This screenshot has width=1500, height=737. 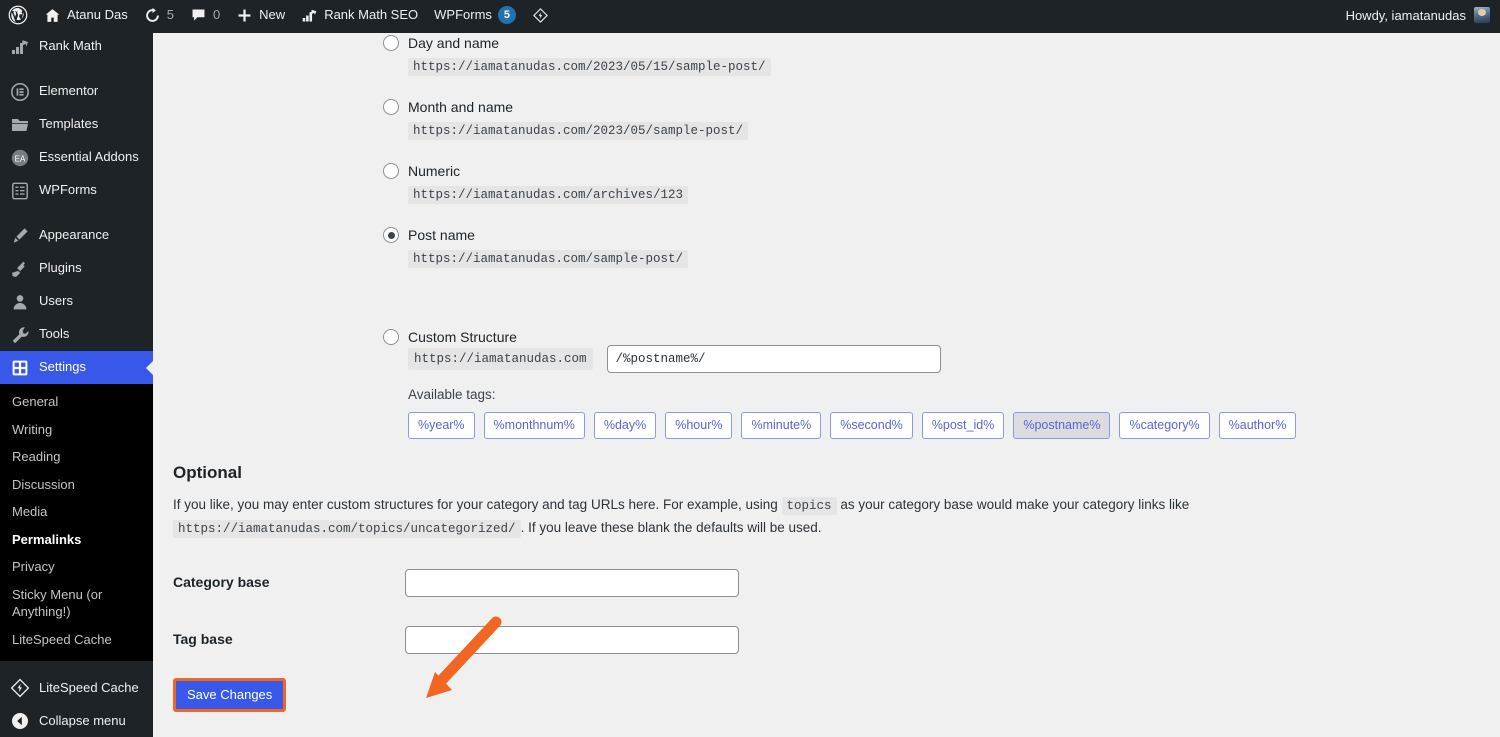 I want to click on comments-menu: 0, so click(x=205, y=15).